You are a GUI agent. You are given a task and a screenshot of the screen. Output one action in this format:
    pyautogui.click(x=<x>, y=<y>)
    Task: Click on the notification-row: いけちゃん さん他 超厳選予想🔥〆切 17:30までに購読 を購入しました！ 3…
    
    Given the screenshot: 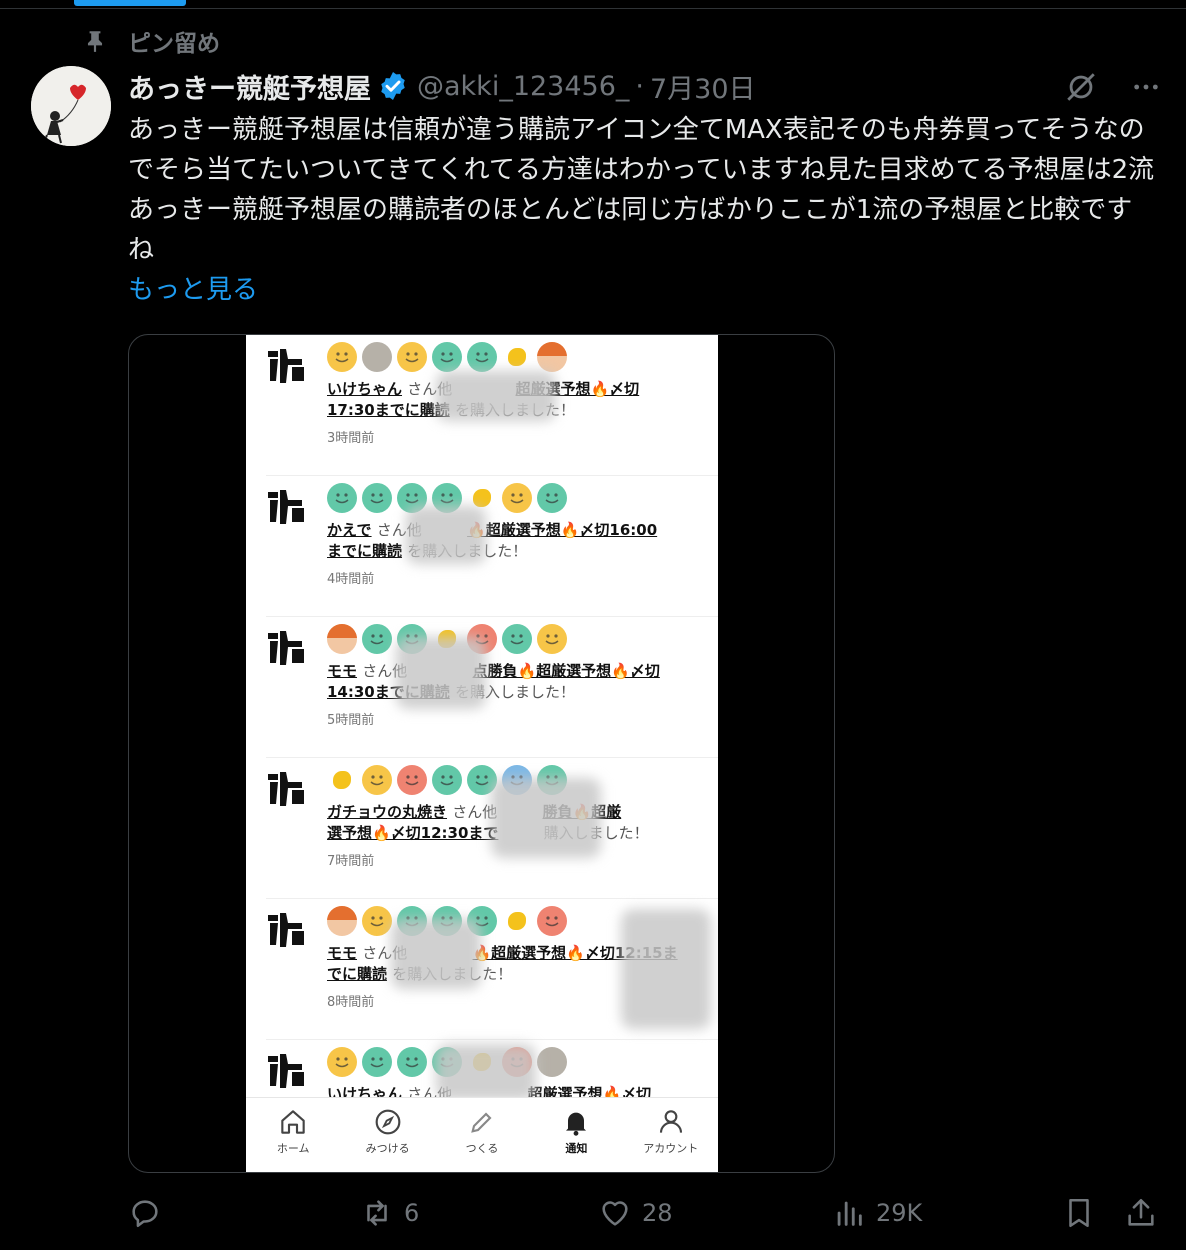 What is the action you would take?
    pyautogui.click(x=482, y=405)
    